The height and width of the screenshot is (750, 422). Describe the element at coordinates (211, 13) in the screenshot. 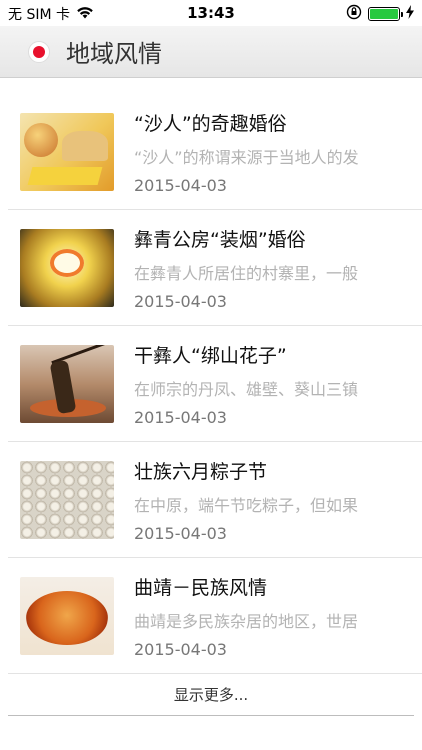

I see `status-bar: 无 SIM 卡 13:43` at that location.